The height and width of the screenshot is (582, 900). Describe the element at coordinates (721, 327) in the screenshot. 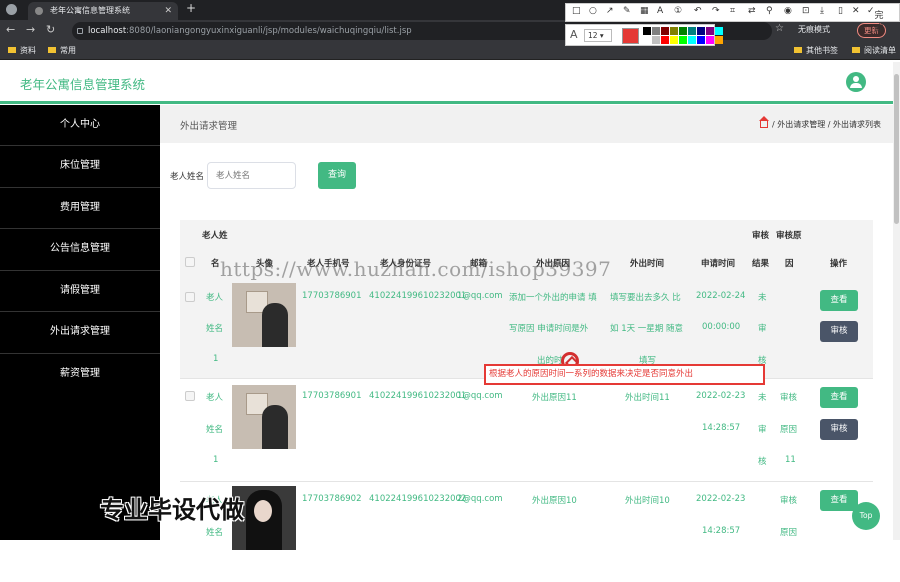

I see `cell-apply-time: 00:00:00` at that location.